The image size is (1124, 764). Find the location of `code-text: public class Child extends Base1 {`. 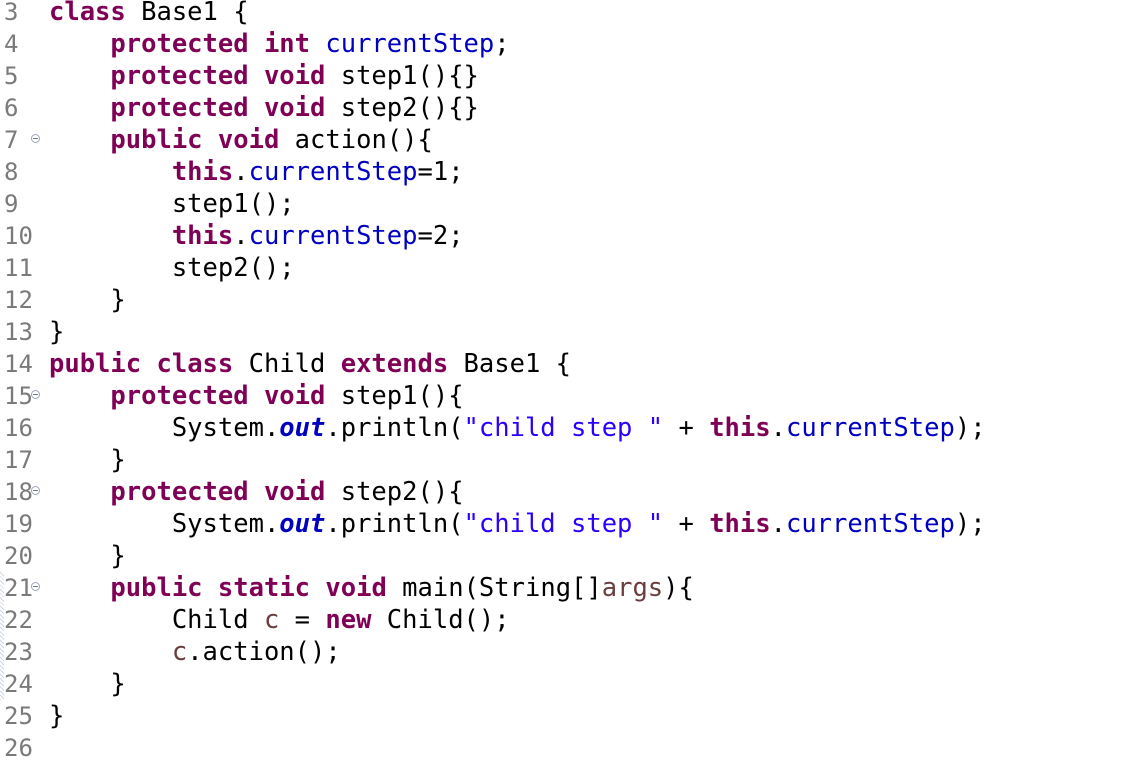

code-text: public class Child extends Base1 { is located at coordinates (310, 364).